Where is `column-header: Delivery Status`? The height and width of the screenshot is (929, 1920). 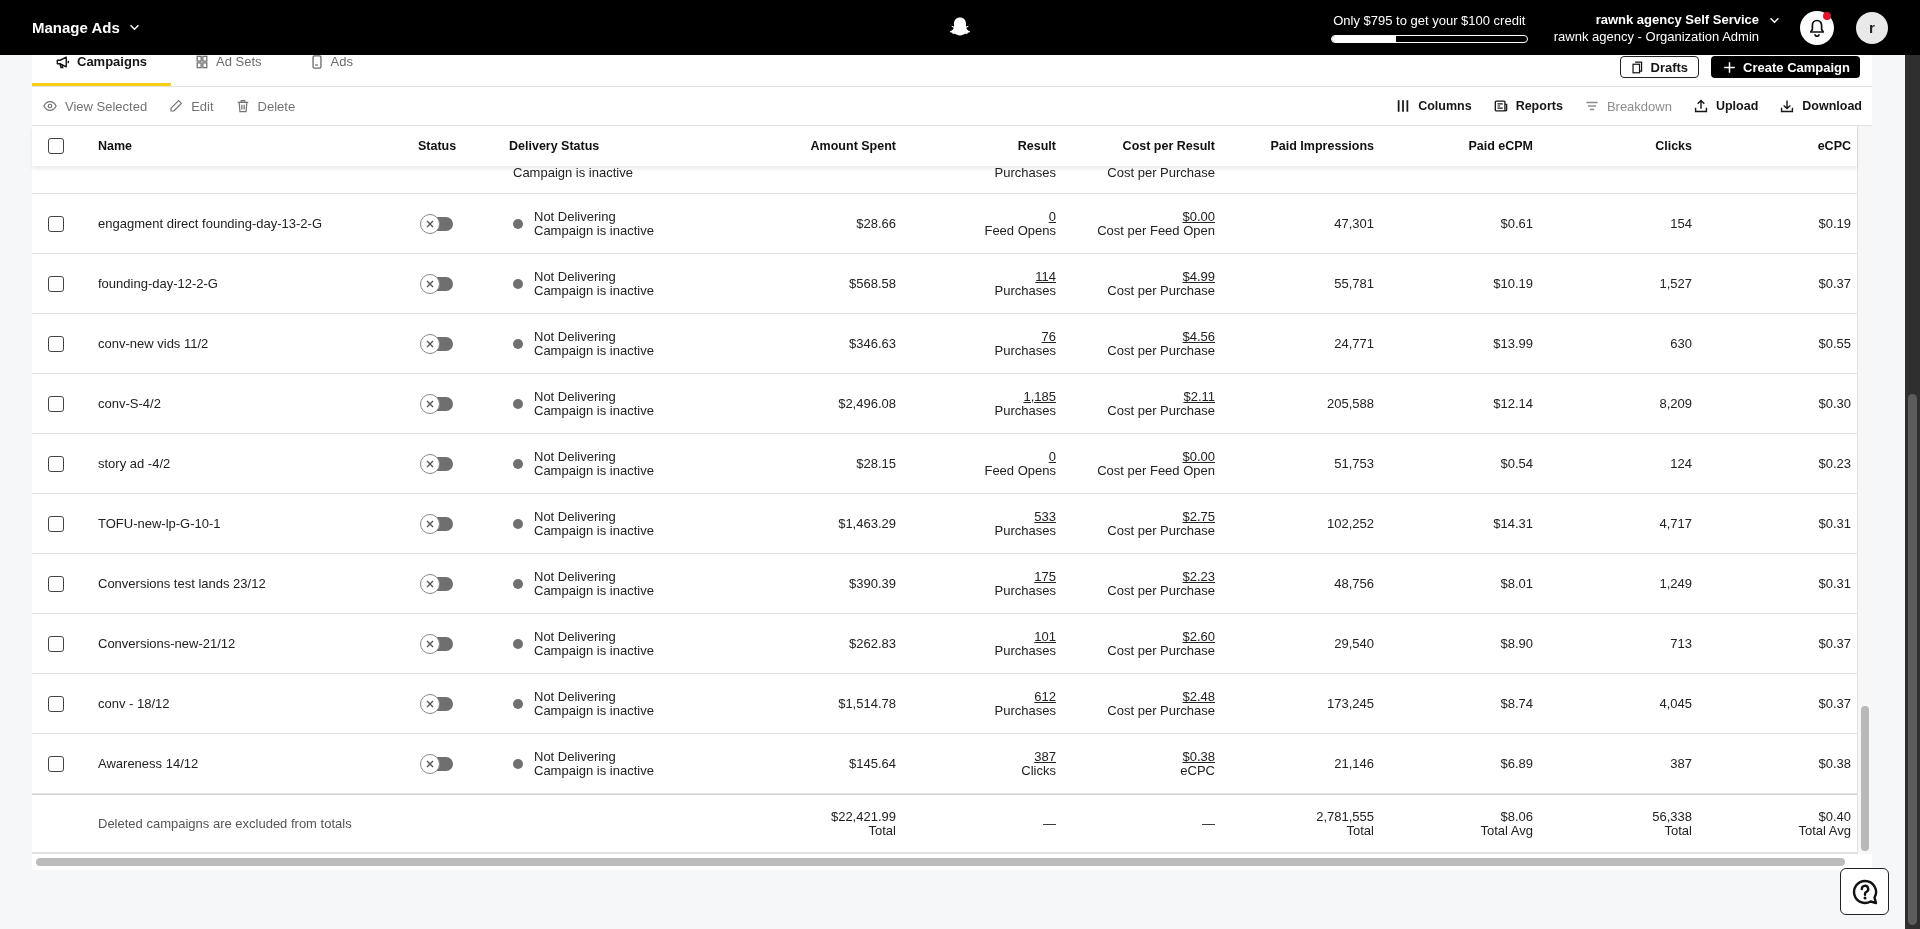 column-header: Delivery Status is located at coordinates (554, 146).